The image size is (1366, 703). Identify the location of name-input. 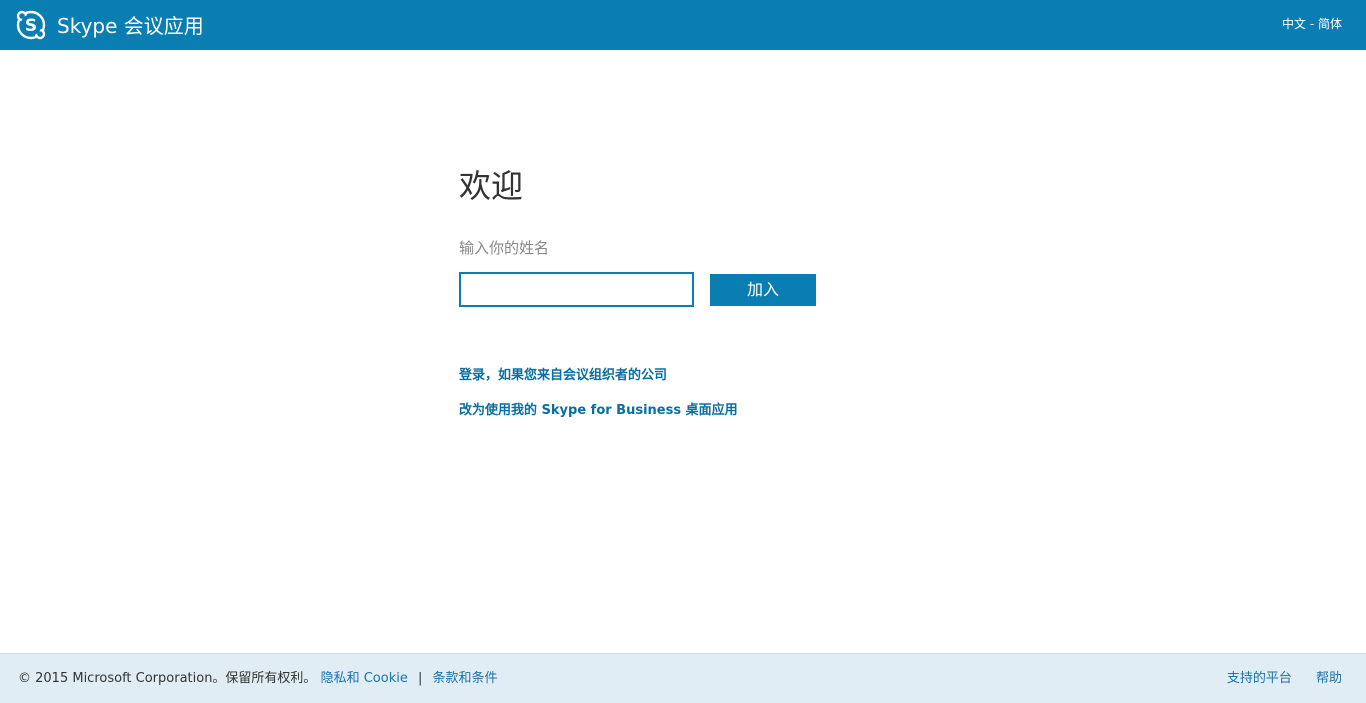
(576, 289).